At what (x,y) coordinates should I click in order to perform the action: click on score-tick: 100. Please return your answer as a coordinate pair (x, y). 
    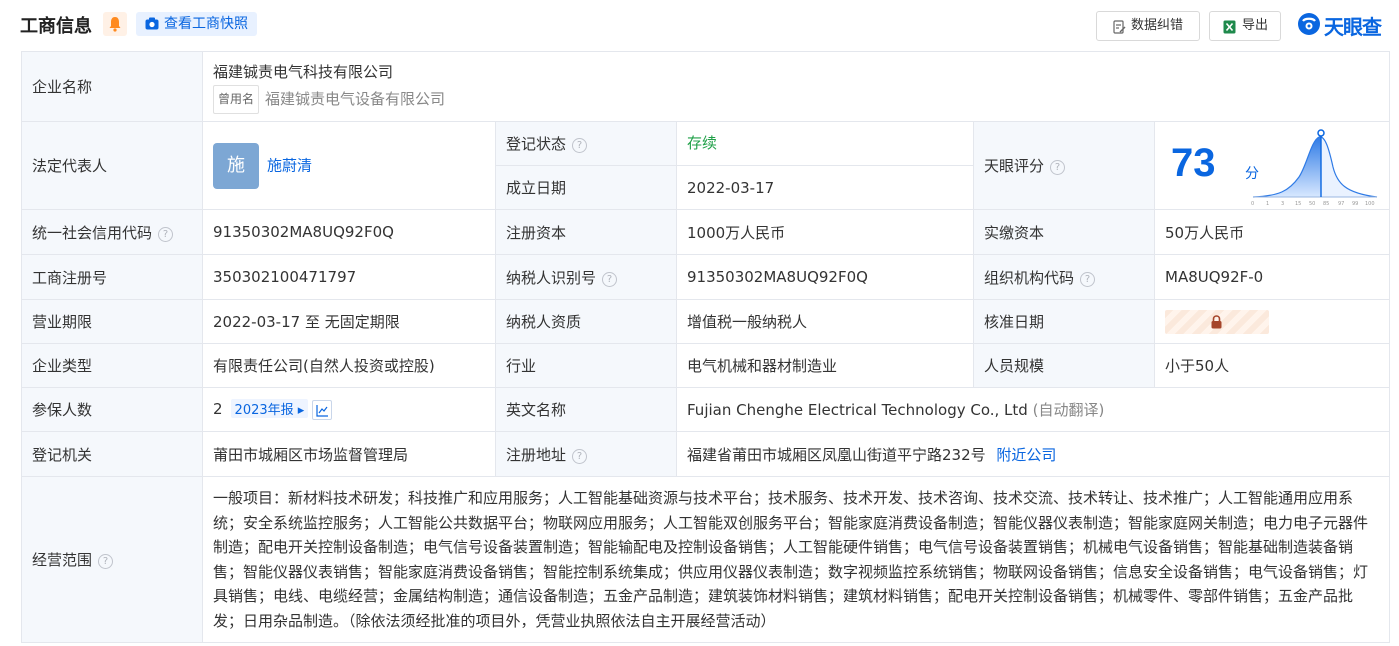
    Looking at the image, I should click on (1370, 204).